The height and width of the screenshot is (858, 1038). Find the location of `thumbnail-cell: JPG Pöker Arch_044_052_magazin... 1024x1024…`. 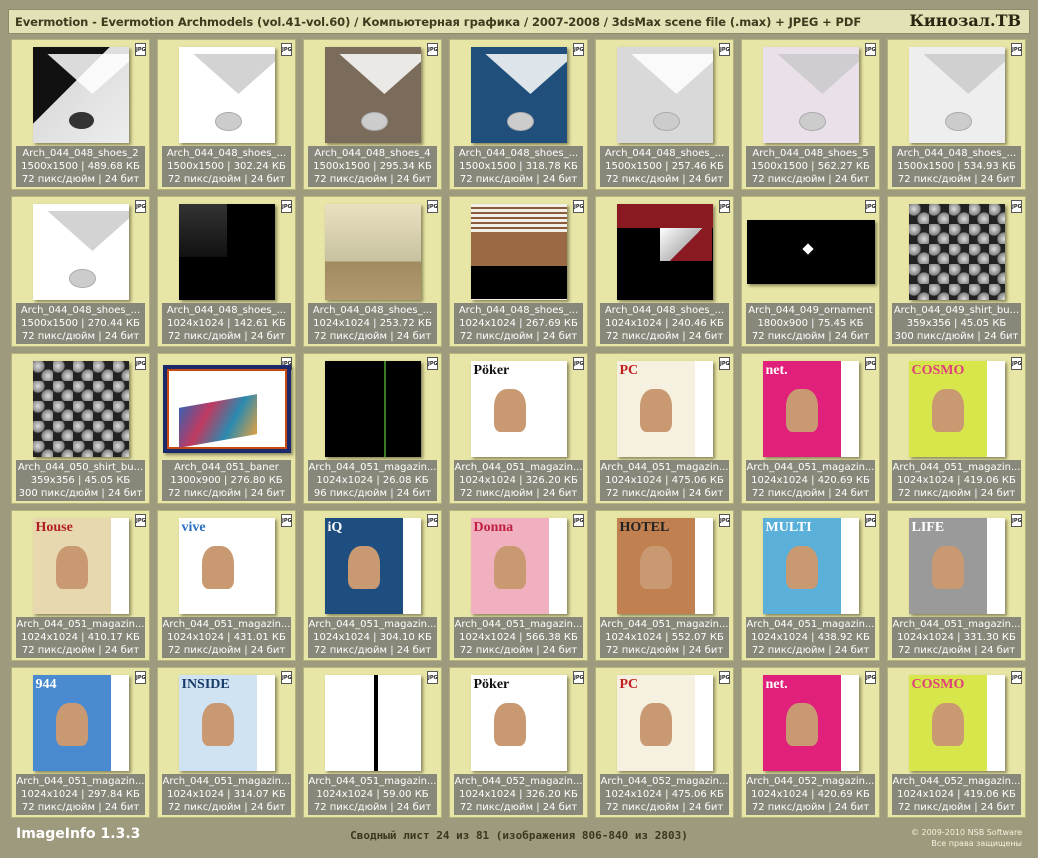

thumbnail-cell: JPG Pöker Arch_044_052_magazin... 1024x1024… is located at coordinates (518, 742).